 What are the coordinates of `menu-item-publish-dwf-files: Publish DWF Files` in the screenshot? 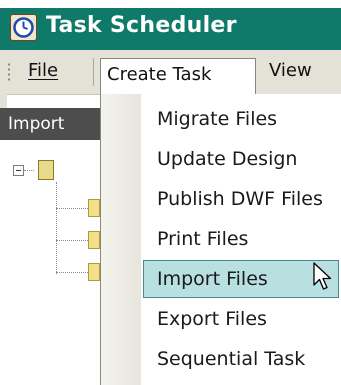 It's located at (221, 199).